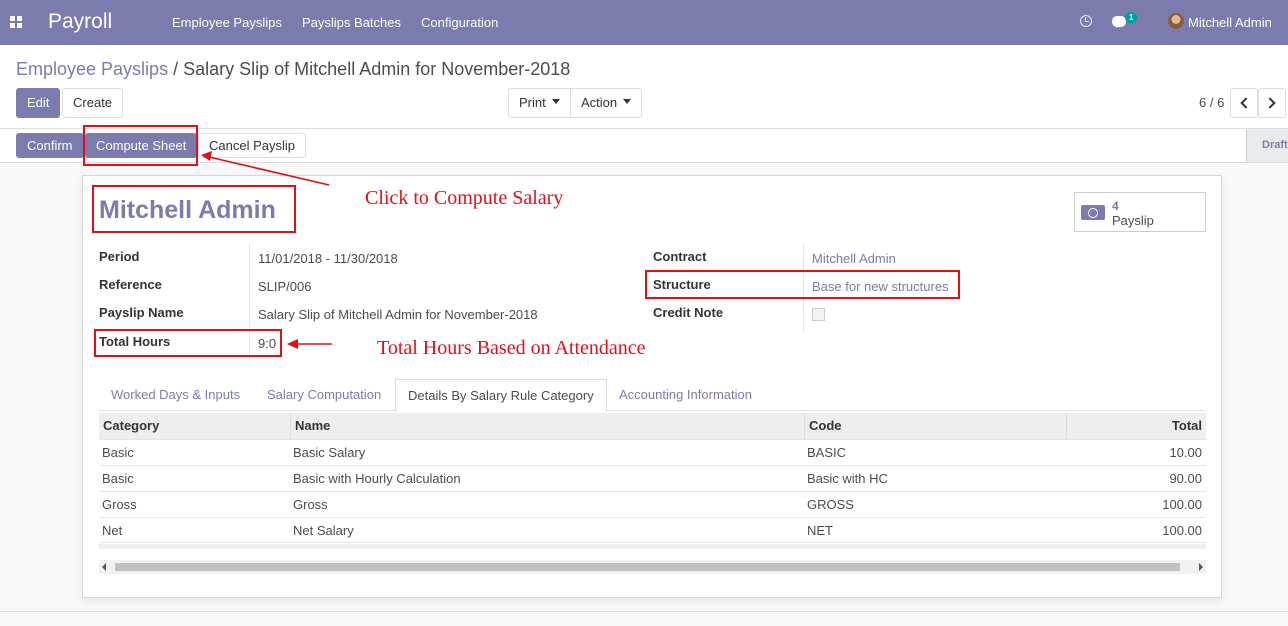 This screenshot has width=1288, height=626. What do you see at coordinates (269, 171) in the screenshot?
I see `compute-arrow-line` at bounding box center [269, 171].